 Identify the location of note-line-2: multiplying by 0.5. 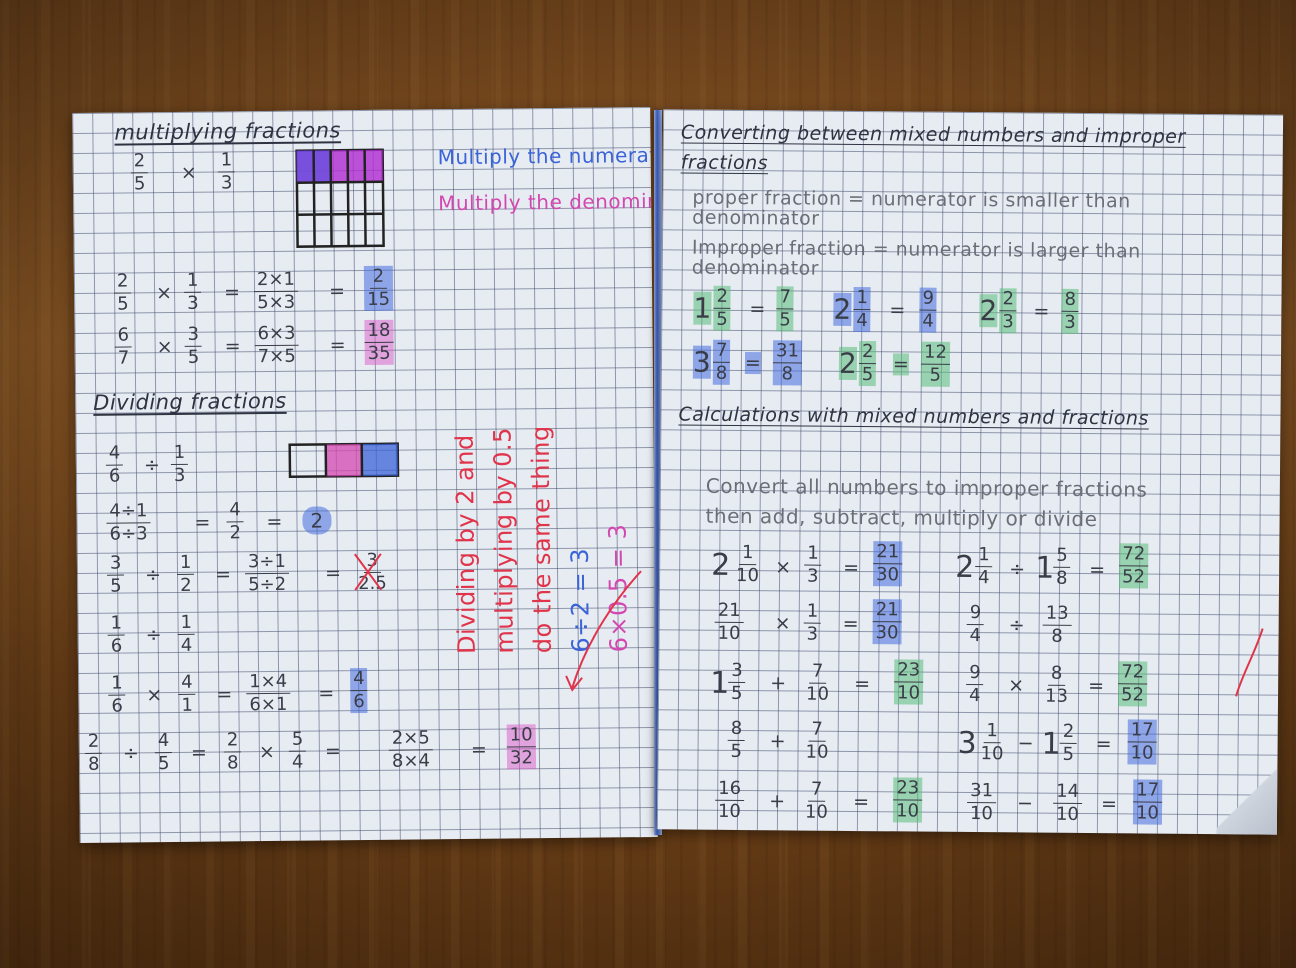
(503, 540).